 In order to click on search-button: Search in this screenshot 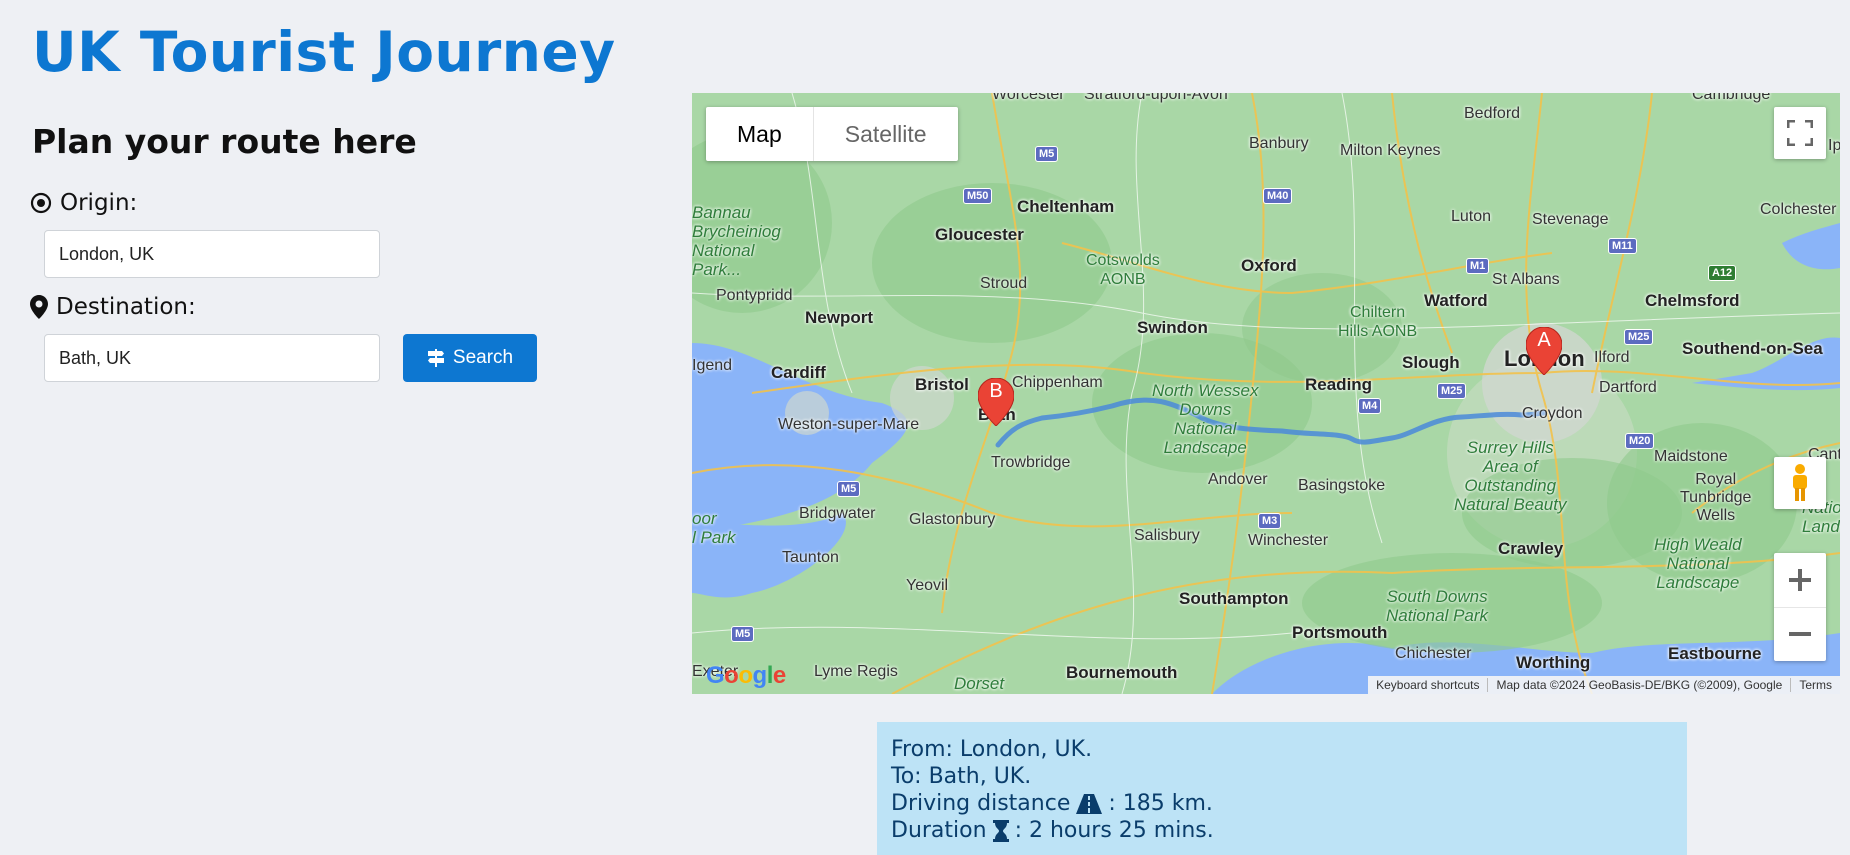, I will do `click(470, 358)`.